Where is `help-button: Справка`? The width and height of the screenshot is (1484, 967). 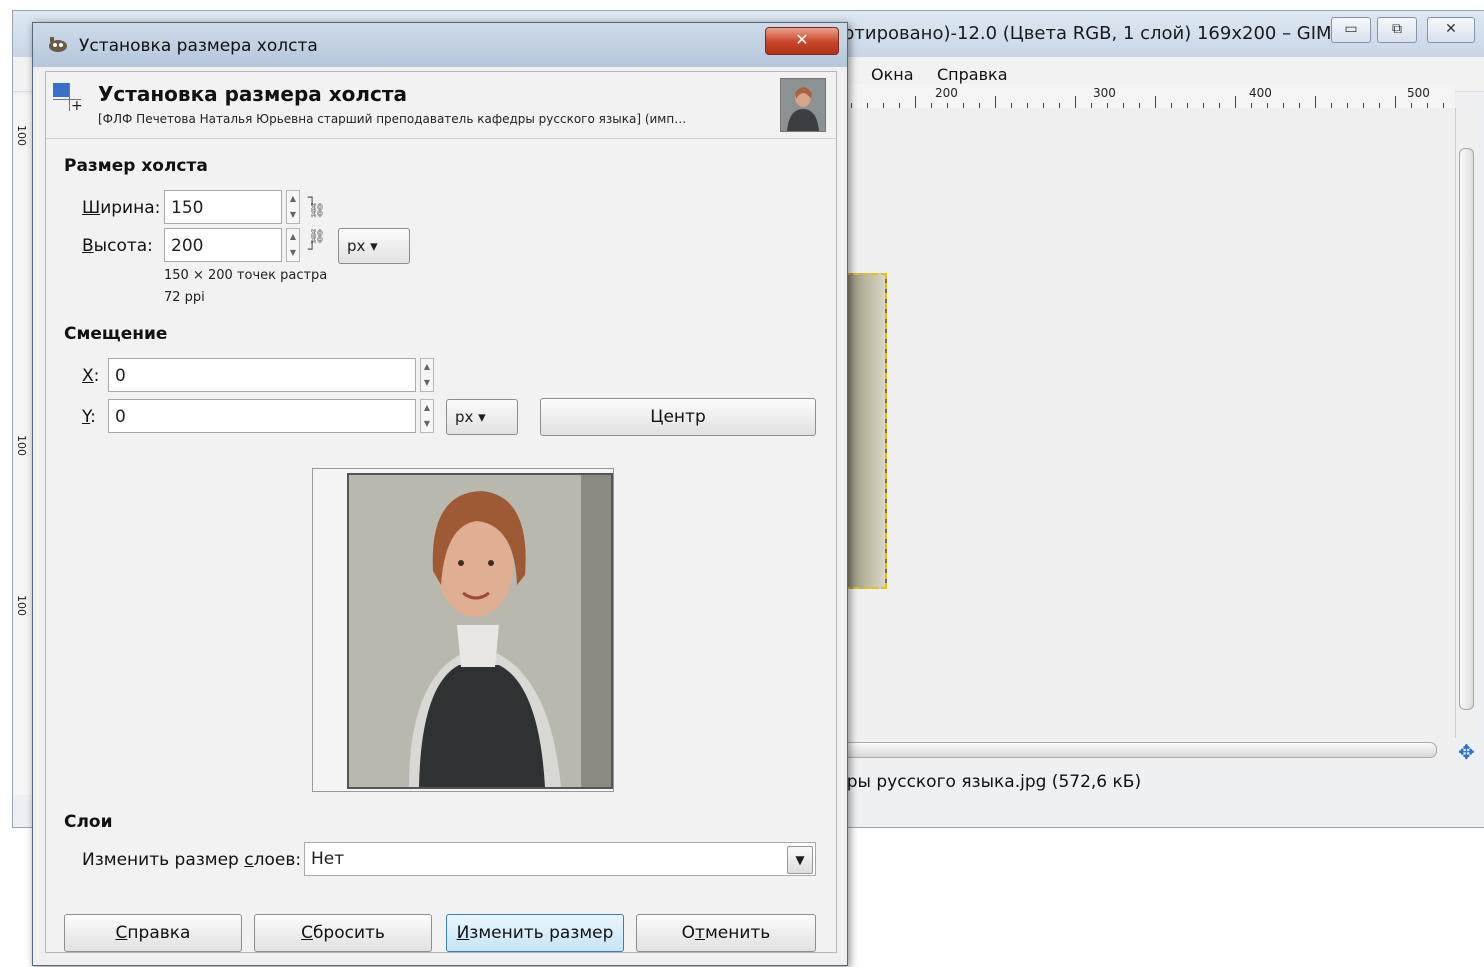 help-button: Справка is located at coordinates (153, 933).